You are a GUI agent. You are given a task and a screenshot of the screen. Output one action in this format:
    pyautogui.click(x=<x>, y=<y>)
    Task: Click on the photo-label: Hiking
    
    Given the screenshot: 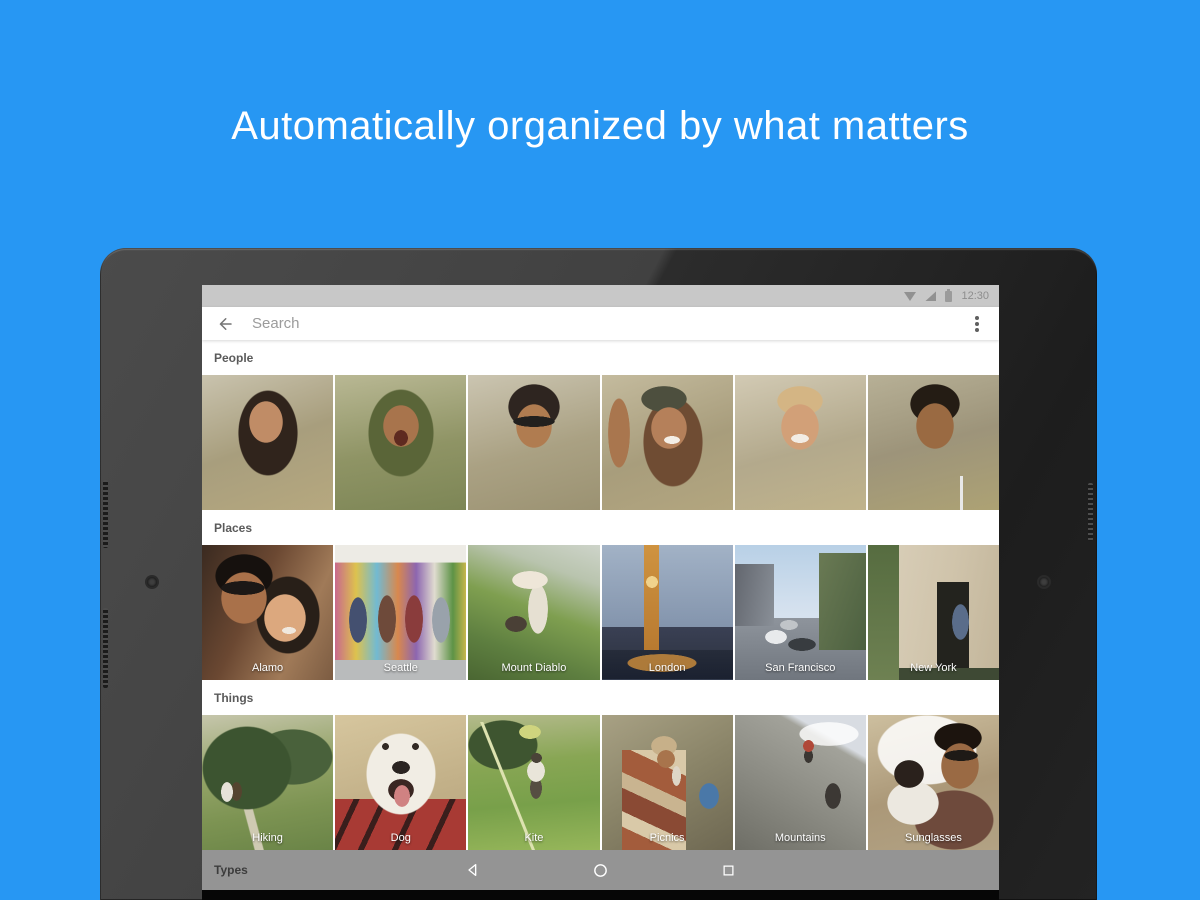 What is the action you would take?
    pyautogui.click(x=267, y=838)
    